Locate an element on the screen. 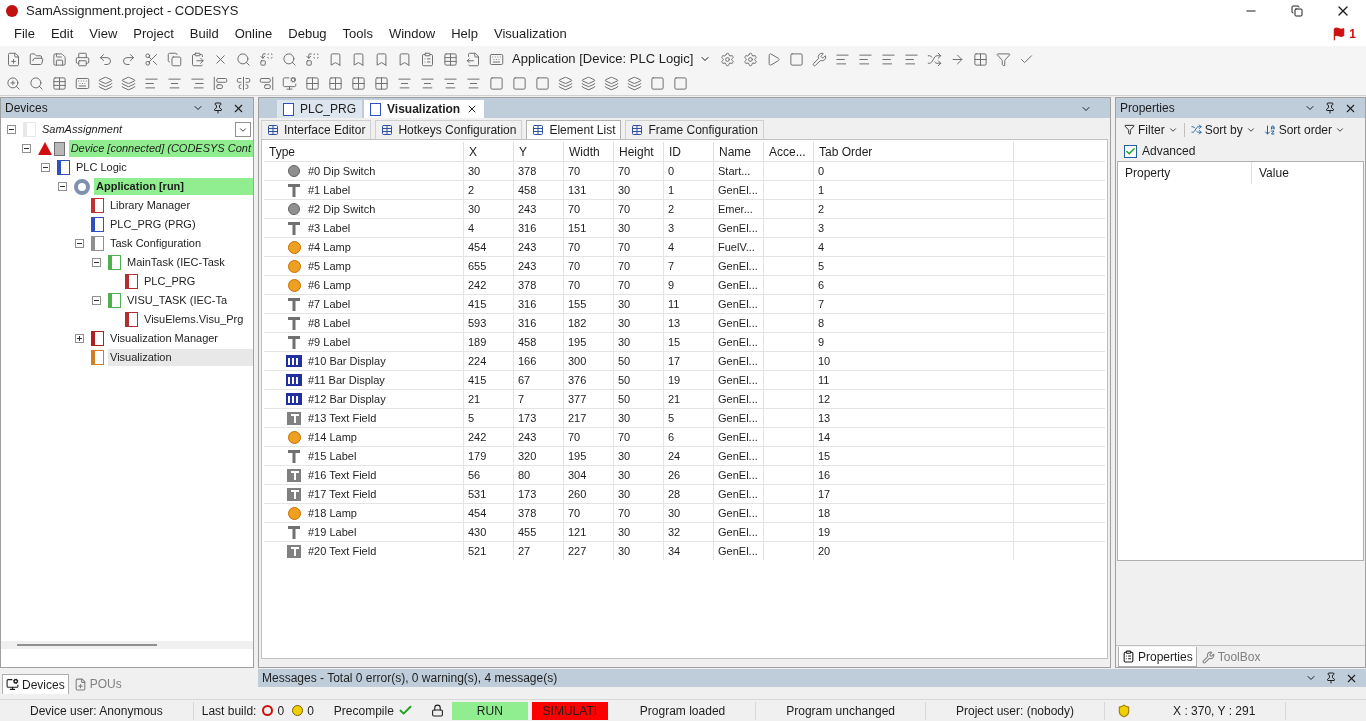 This screenshot has width=1366, height=721. tree-item: MainTask (IEC-Task is located at coordinates (189, 262).